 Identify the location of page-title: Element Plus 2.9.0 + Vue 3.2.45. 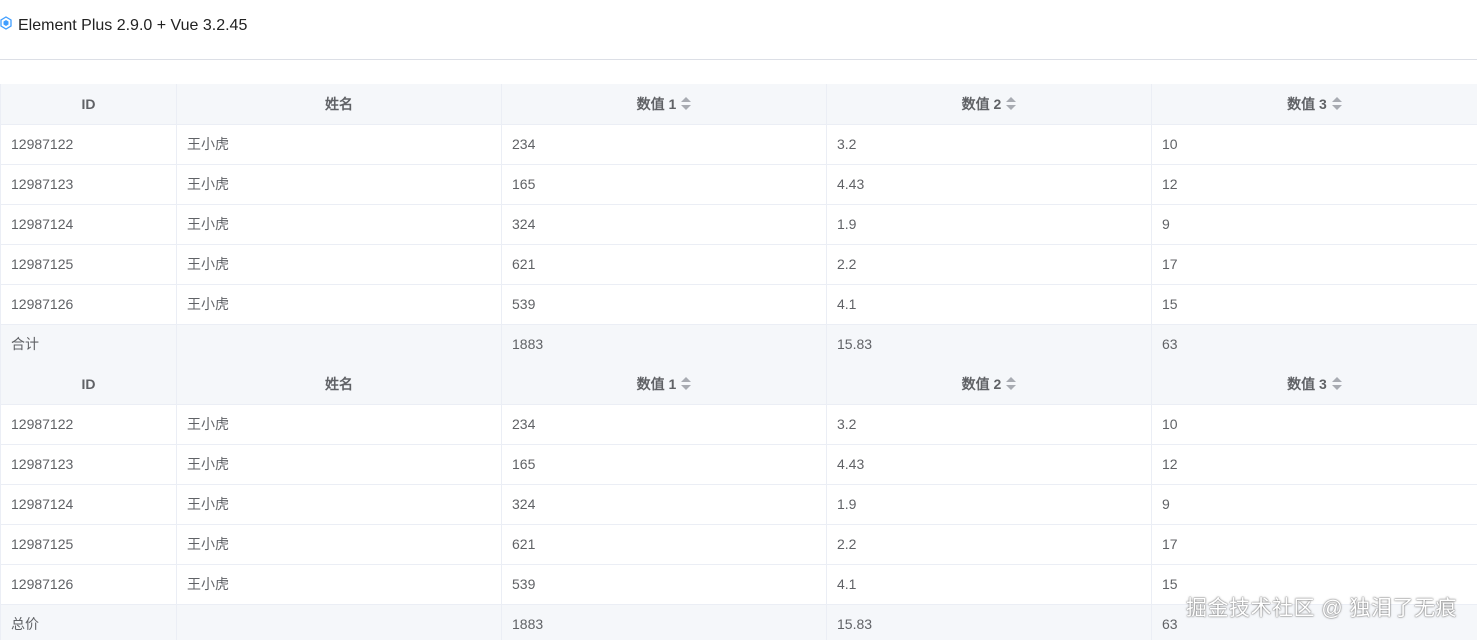
(133, 25).